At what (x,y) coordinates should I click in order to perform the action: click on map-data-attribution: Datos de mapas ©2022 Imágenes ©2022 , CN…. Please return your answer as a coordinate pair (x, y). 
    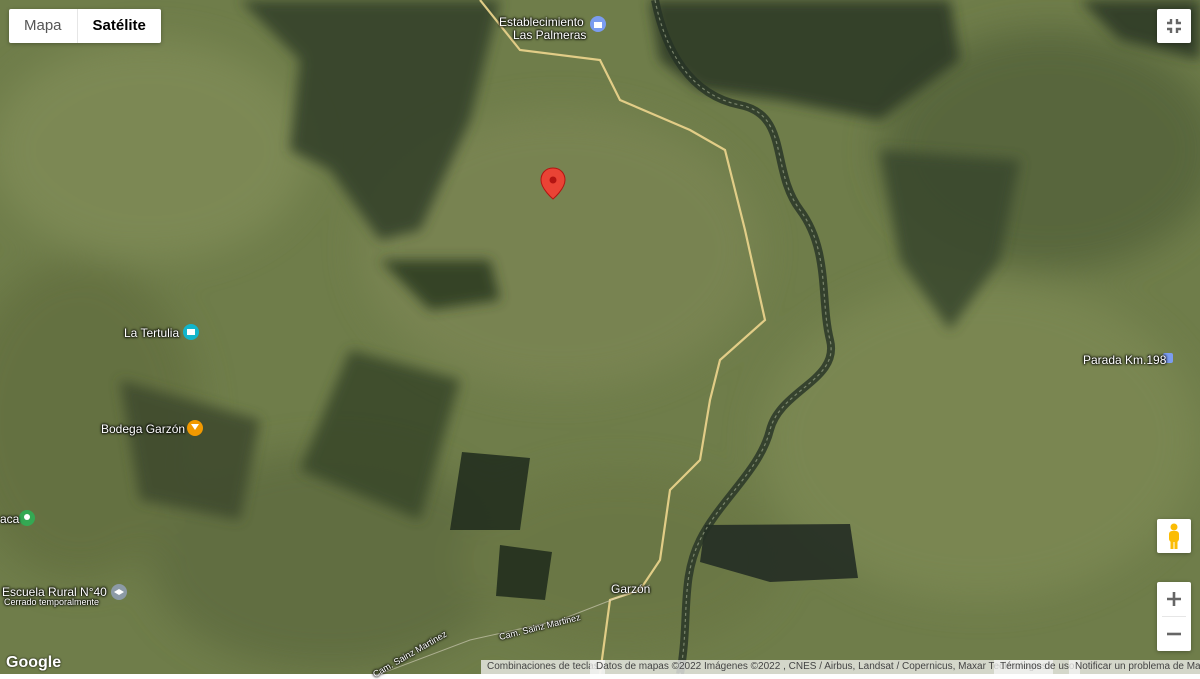
    Looking at the image, I should click on (821, 667).